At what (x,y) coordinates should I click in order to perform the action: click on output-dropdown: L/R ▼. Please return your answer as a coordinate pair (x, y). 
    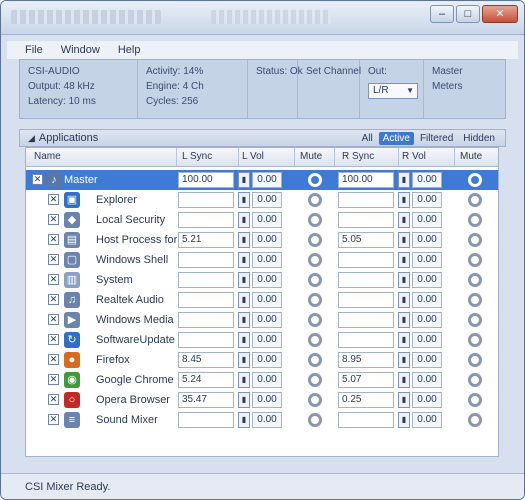
    Looking at the image, I should click on (393, 91).